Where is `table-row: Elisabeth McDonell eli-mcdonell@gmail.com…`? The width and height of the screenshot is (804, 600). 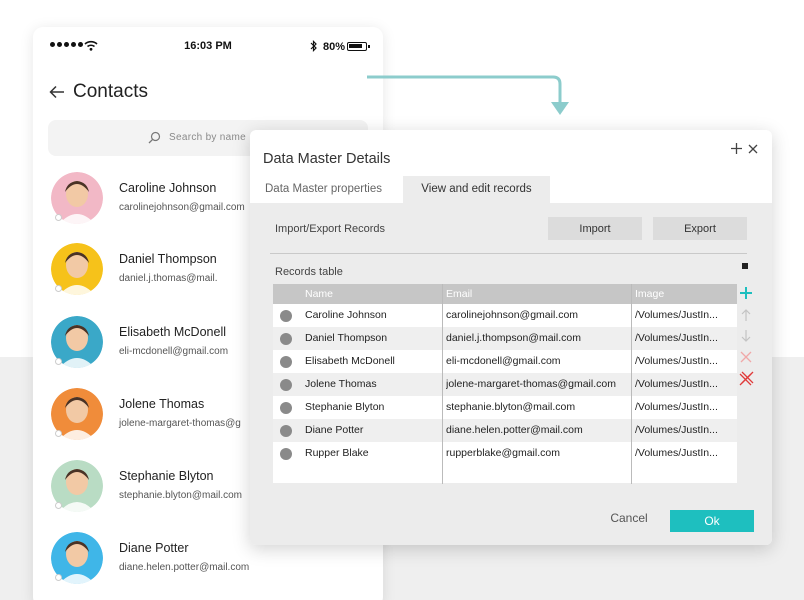 table-row: Elisabeth McDonell eli-mcdonell@gmail.com… is located at coordinates (505, 361).